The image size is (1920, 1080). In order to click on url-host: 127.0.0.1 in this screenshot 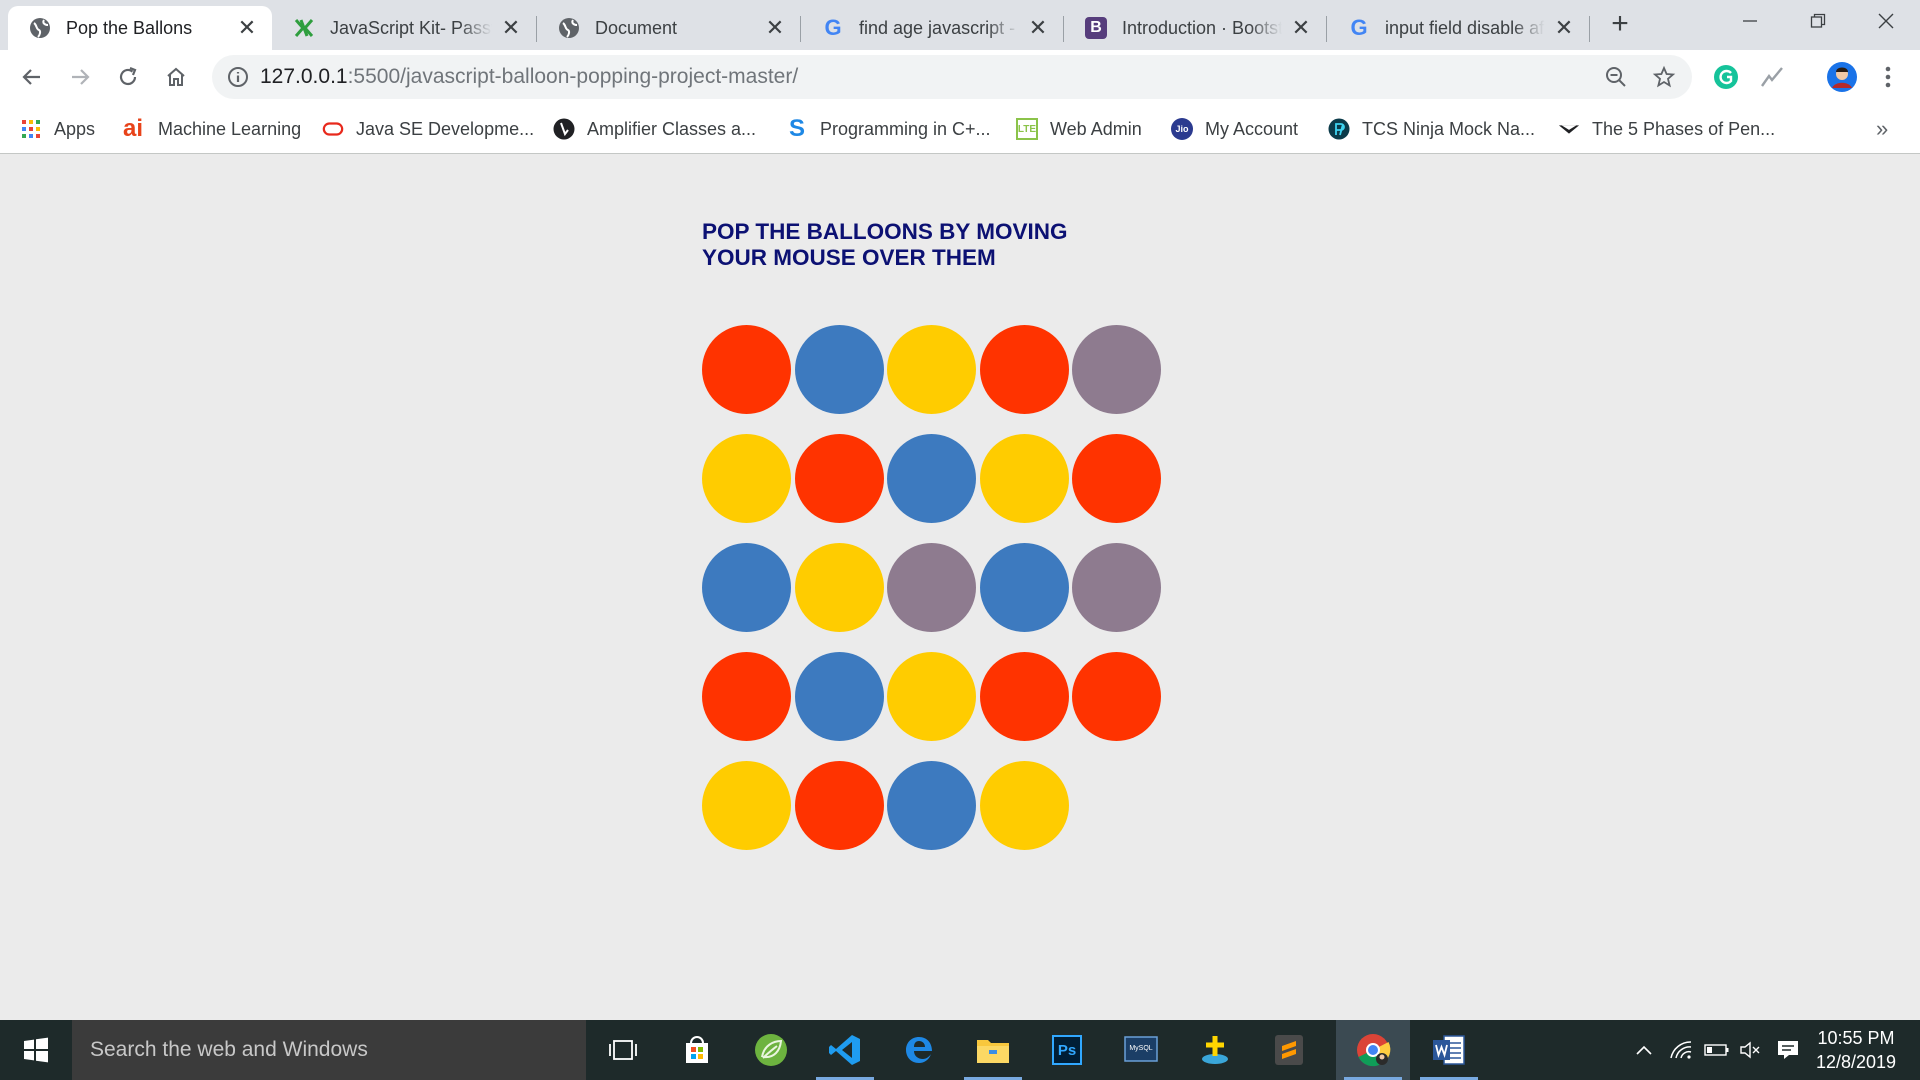, I will do `click(304, 76)`.